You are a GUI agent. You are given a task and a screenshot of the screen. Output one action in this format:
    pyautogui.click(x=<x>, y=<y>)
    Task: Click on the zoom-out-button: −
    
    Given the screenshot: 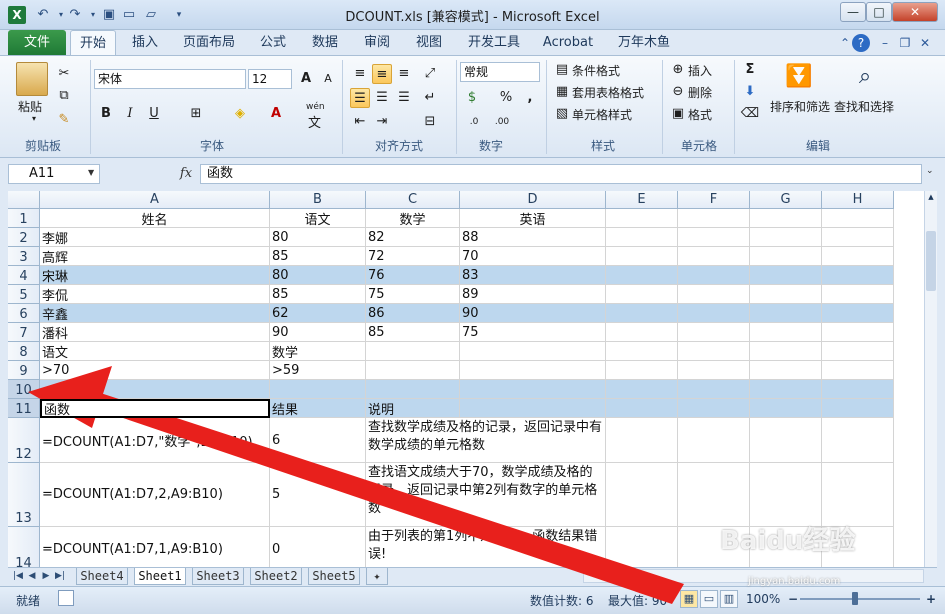 What is the action you would take?
    pyautogui.click(x=793, y=599)
    